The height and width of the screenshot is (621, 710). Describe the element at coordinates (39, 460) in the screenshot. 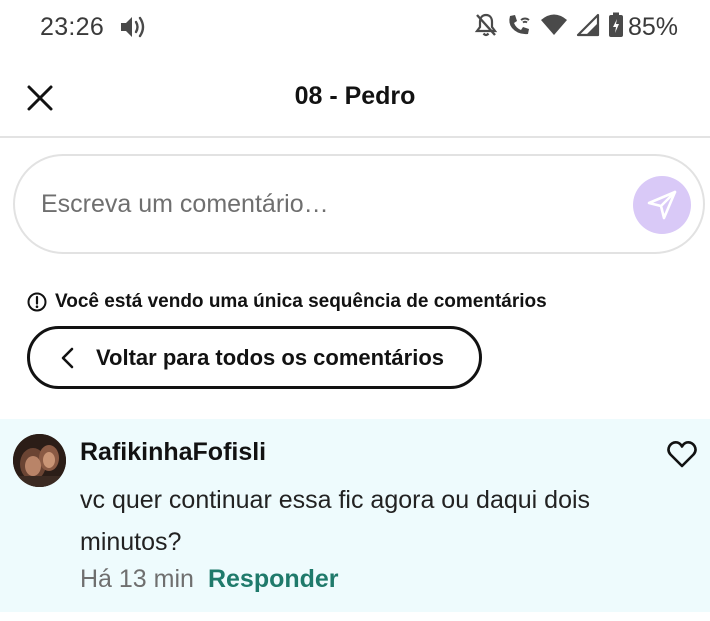

I see `avatar` at that location.